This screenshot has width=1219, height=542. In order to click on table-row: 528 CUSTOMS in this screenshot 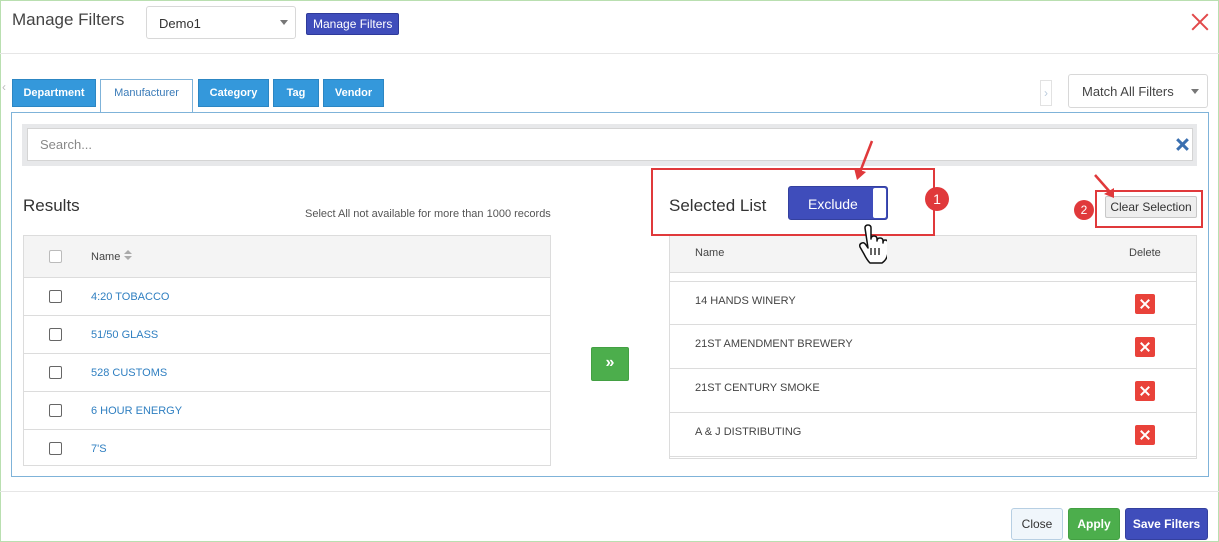, I will do `click(287, 373)`.